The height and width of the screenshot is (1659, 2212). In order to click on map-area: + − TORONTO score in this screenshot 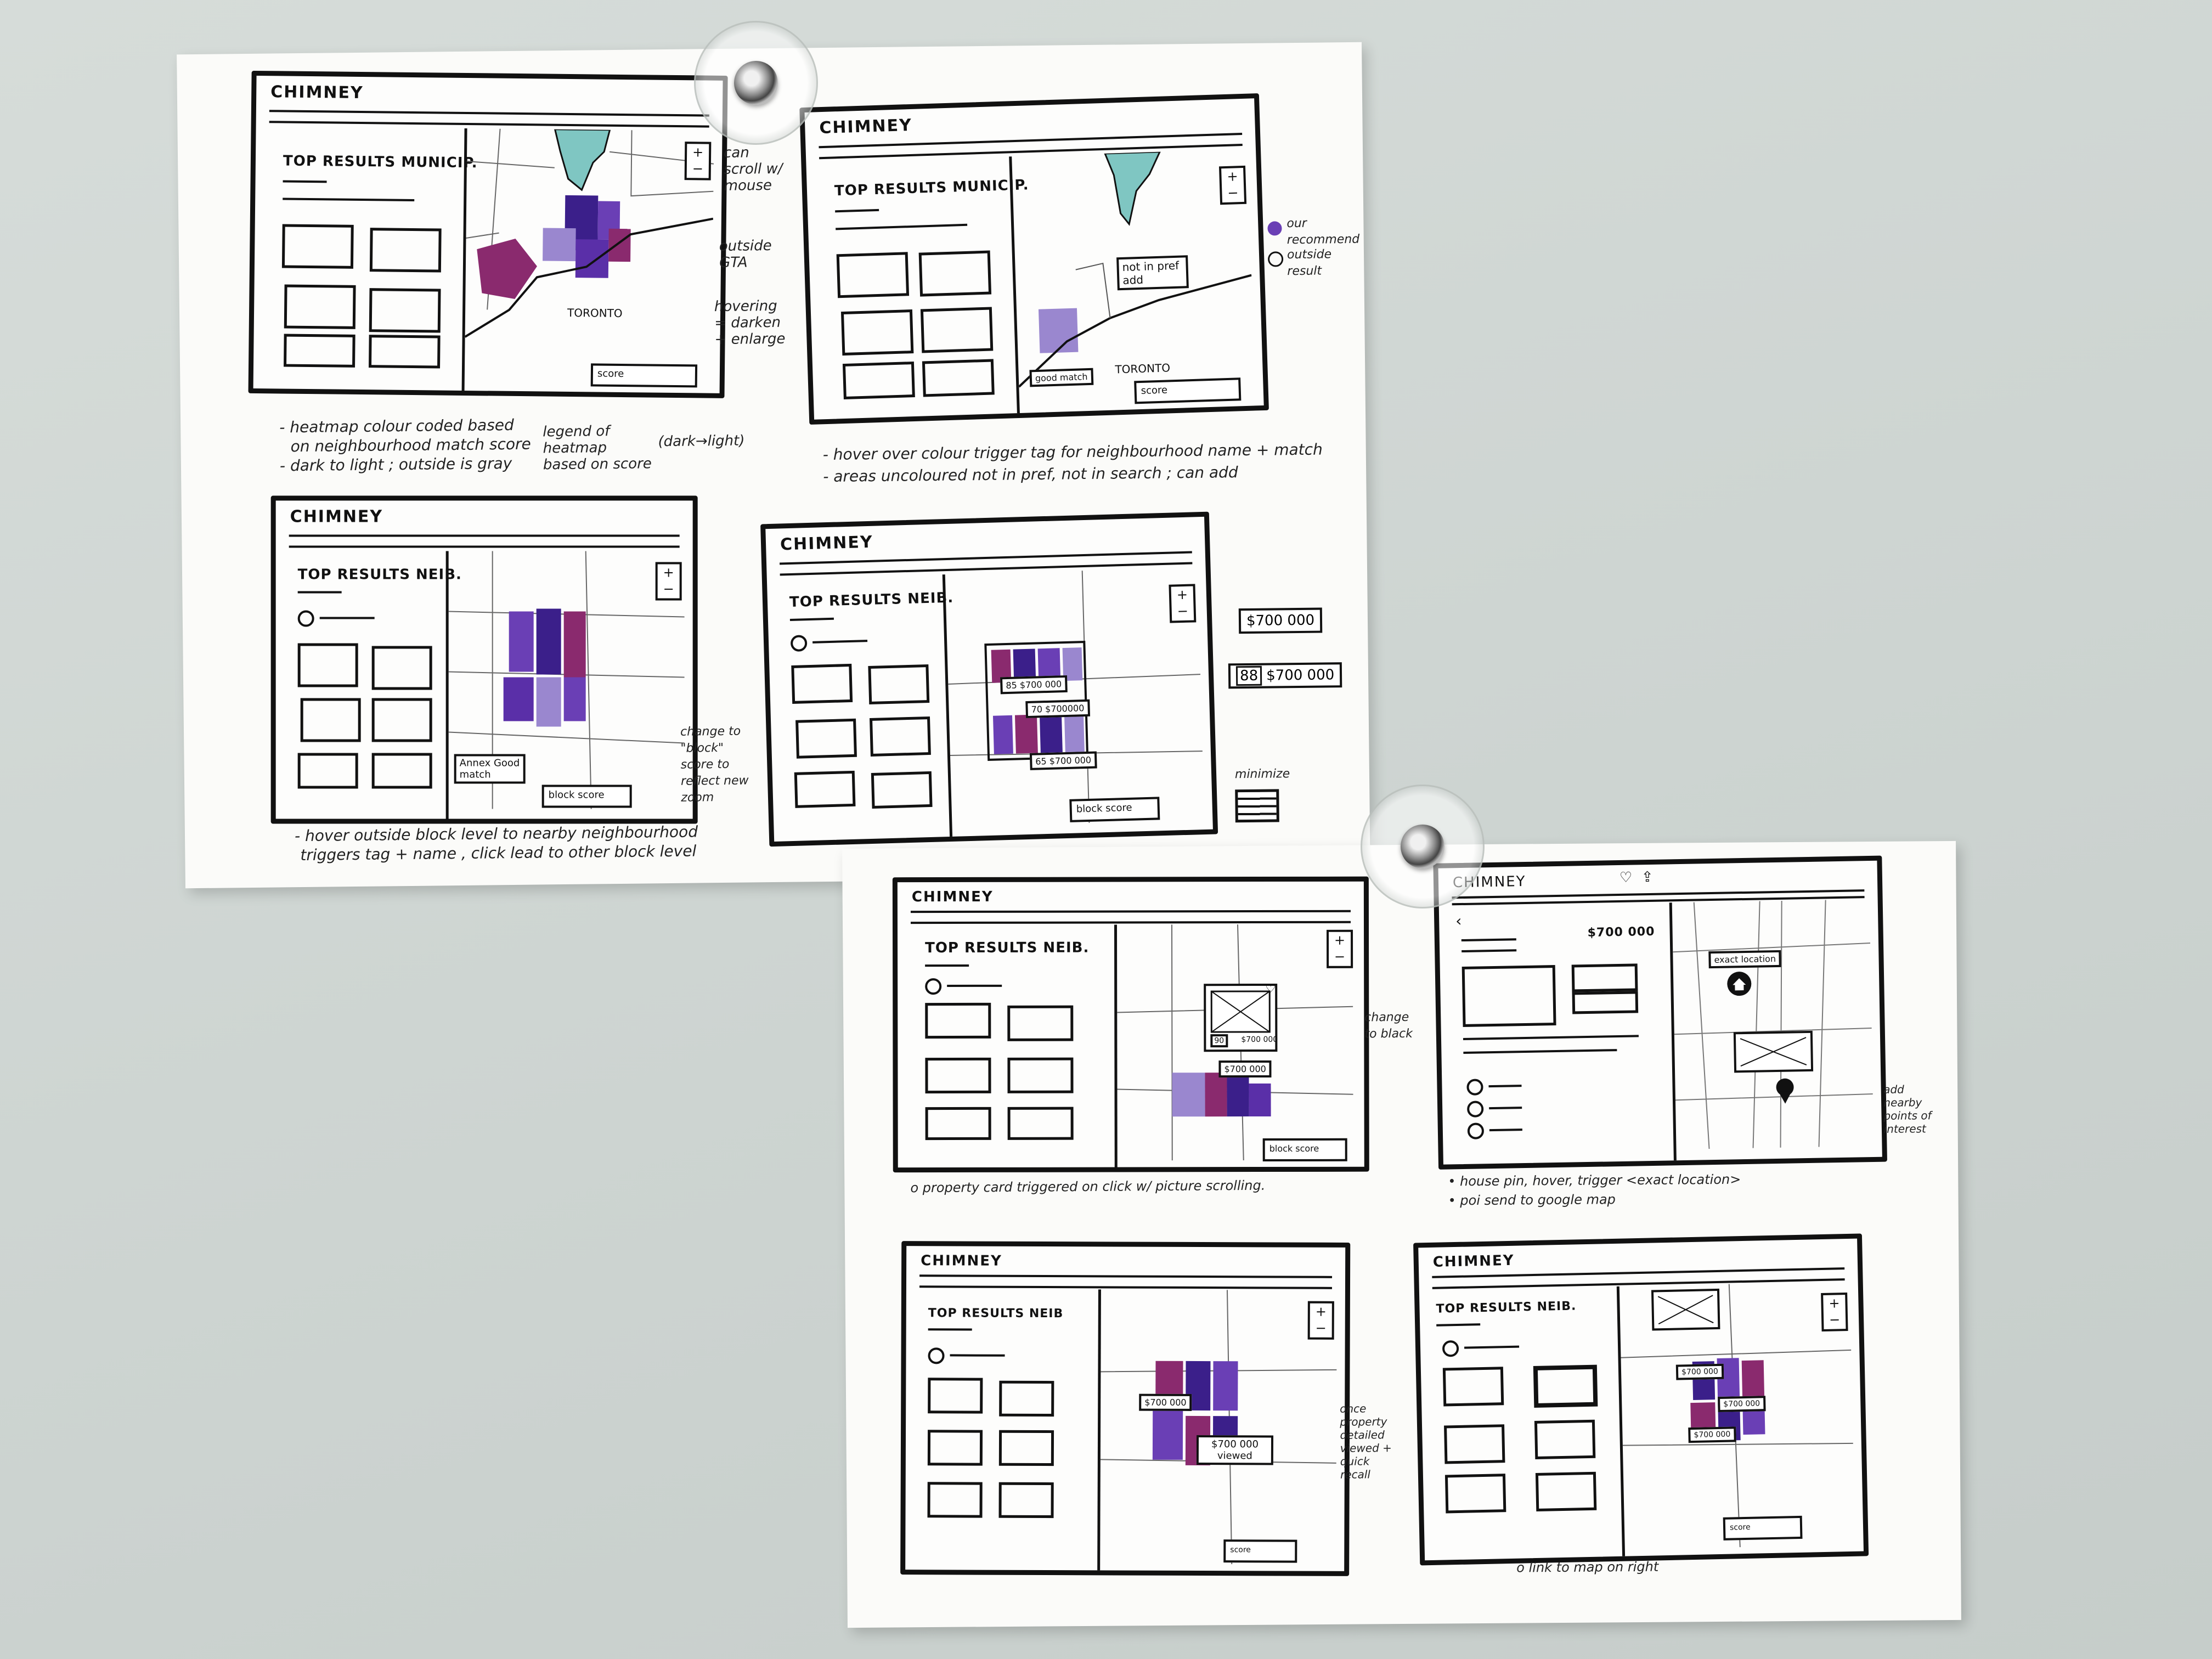, I will do `click(593, 260)`.